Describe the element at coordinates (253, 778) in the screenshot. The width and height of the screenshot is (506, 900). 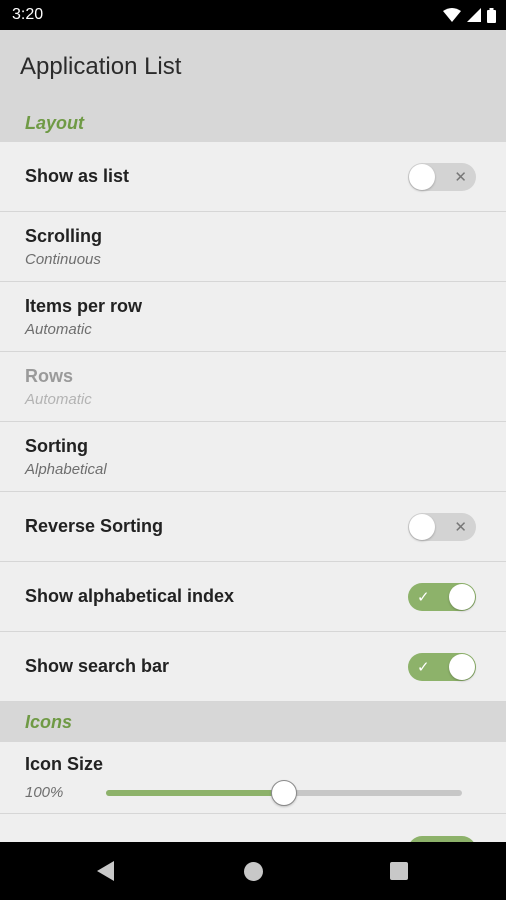
I see `setting-icon-size: Icon Size 100%` at that location.